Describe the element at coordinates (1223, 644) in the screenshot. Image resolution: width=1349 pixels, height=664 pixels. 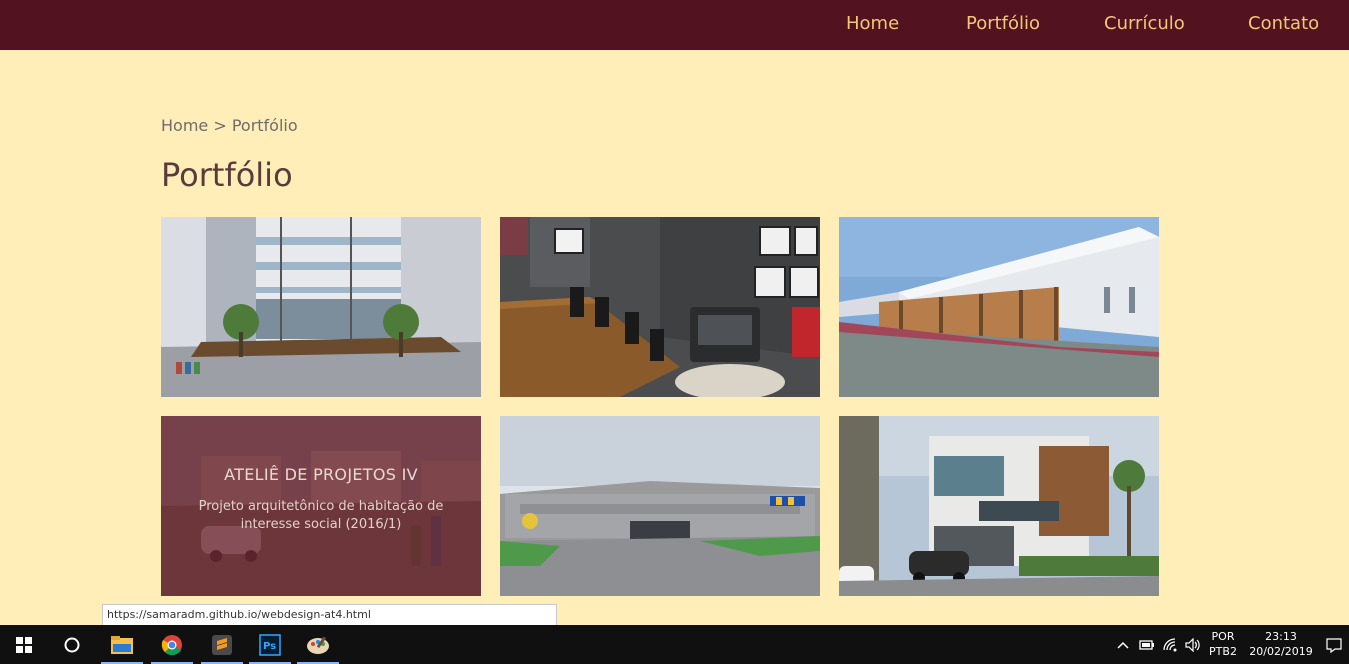
I see `input-language-indicator: POR PTB2` at that location.